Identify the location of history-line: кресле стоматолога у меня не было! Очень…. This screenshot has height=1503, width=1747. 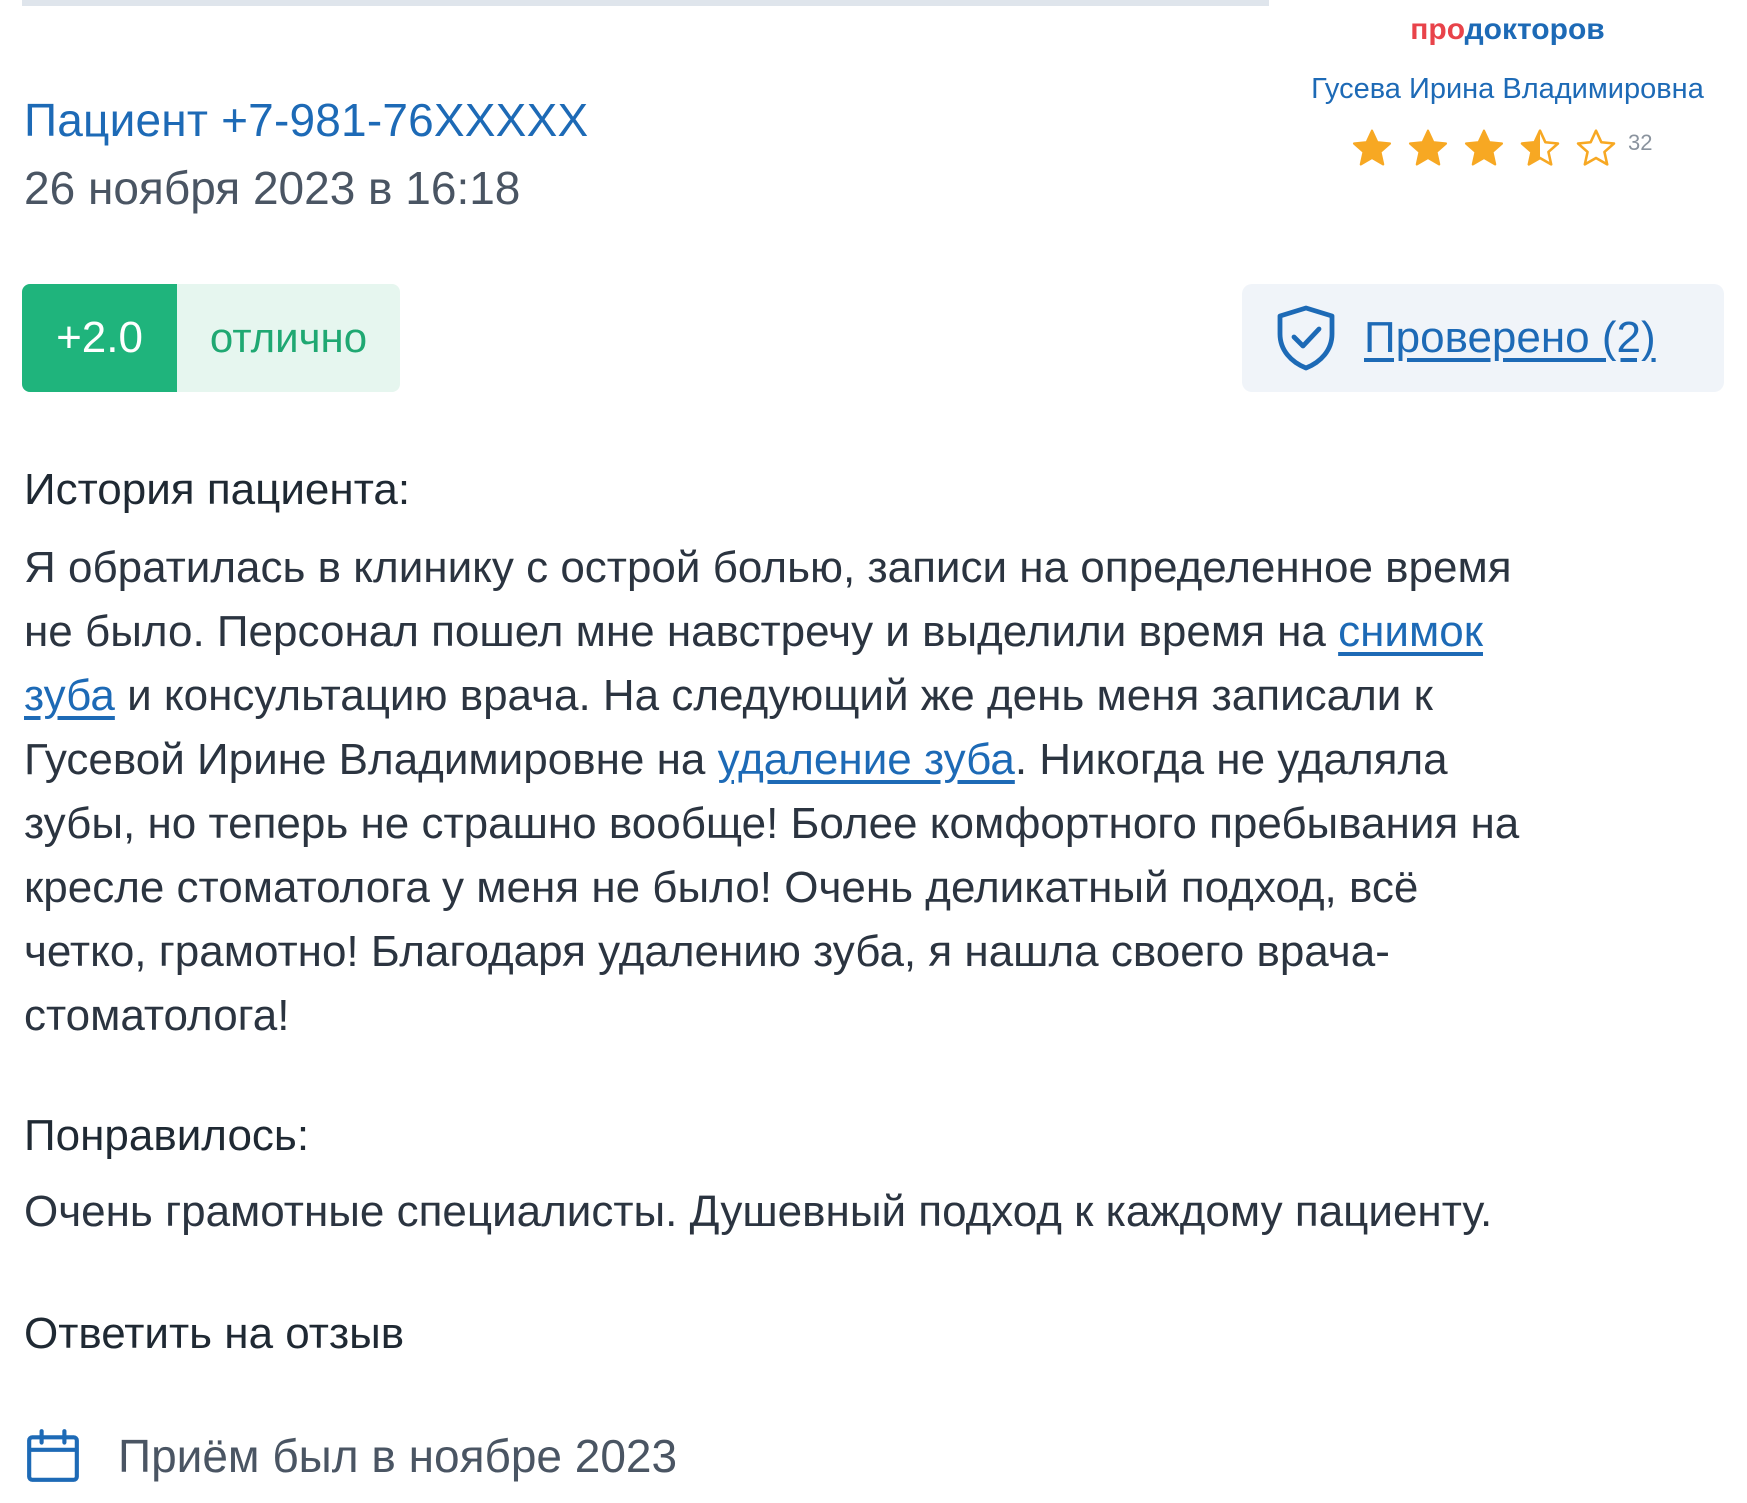
(721, 887).